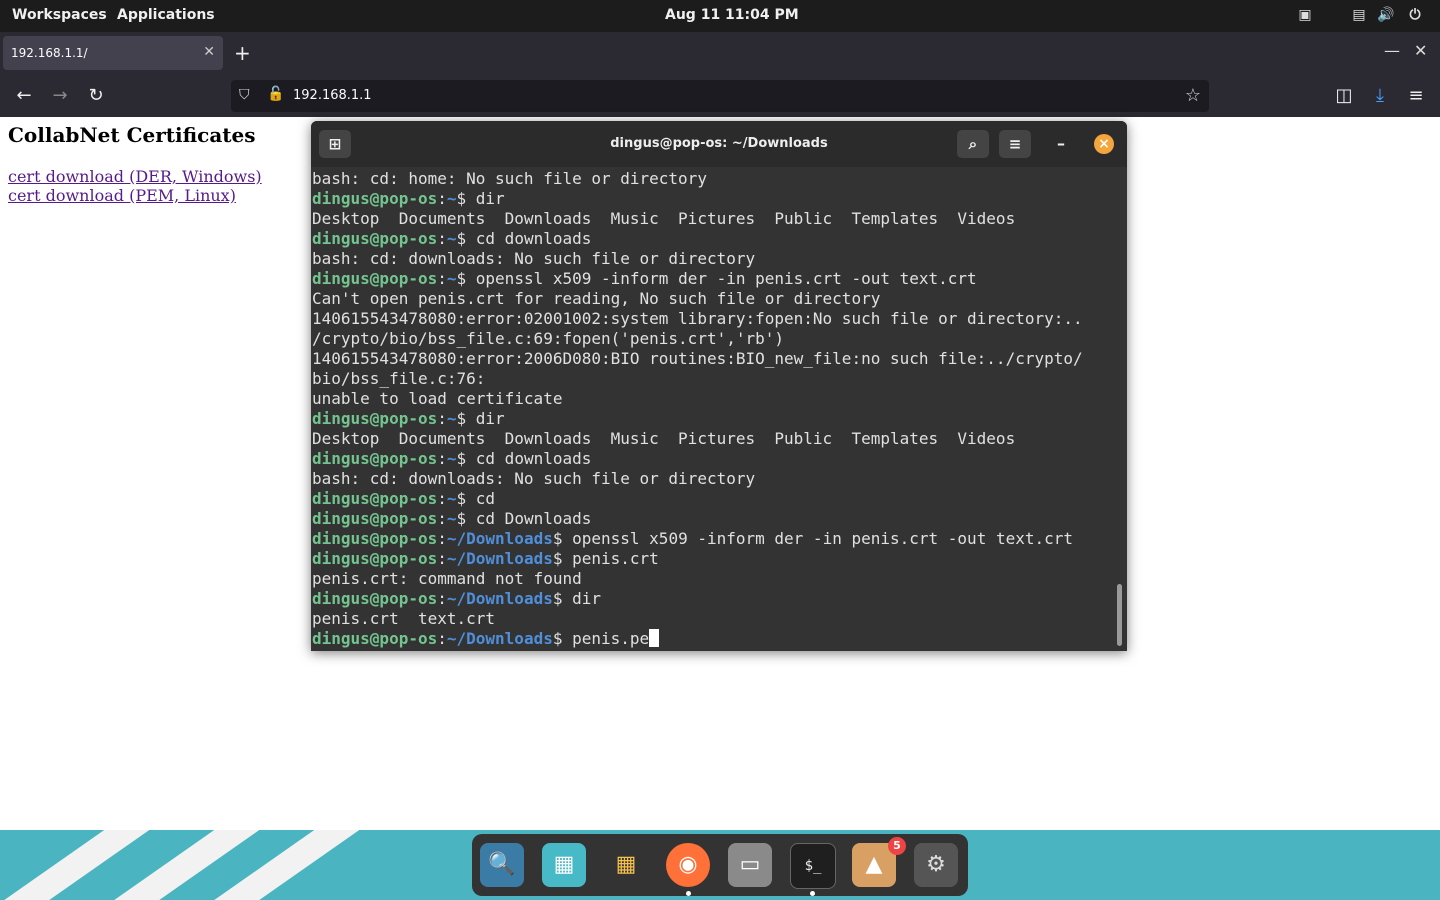 This screenshot has width=1440, height=900. I want to click on insecure-lock-icon: 🔓, so click(275, 94).